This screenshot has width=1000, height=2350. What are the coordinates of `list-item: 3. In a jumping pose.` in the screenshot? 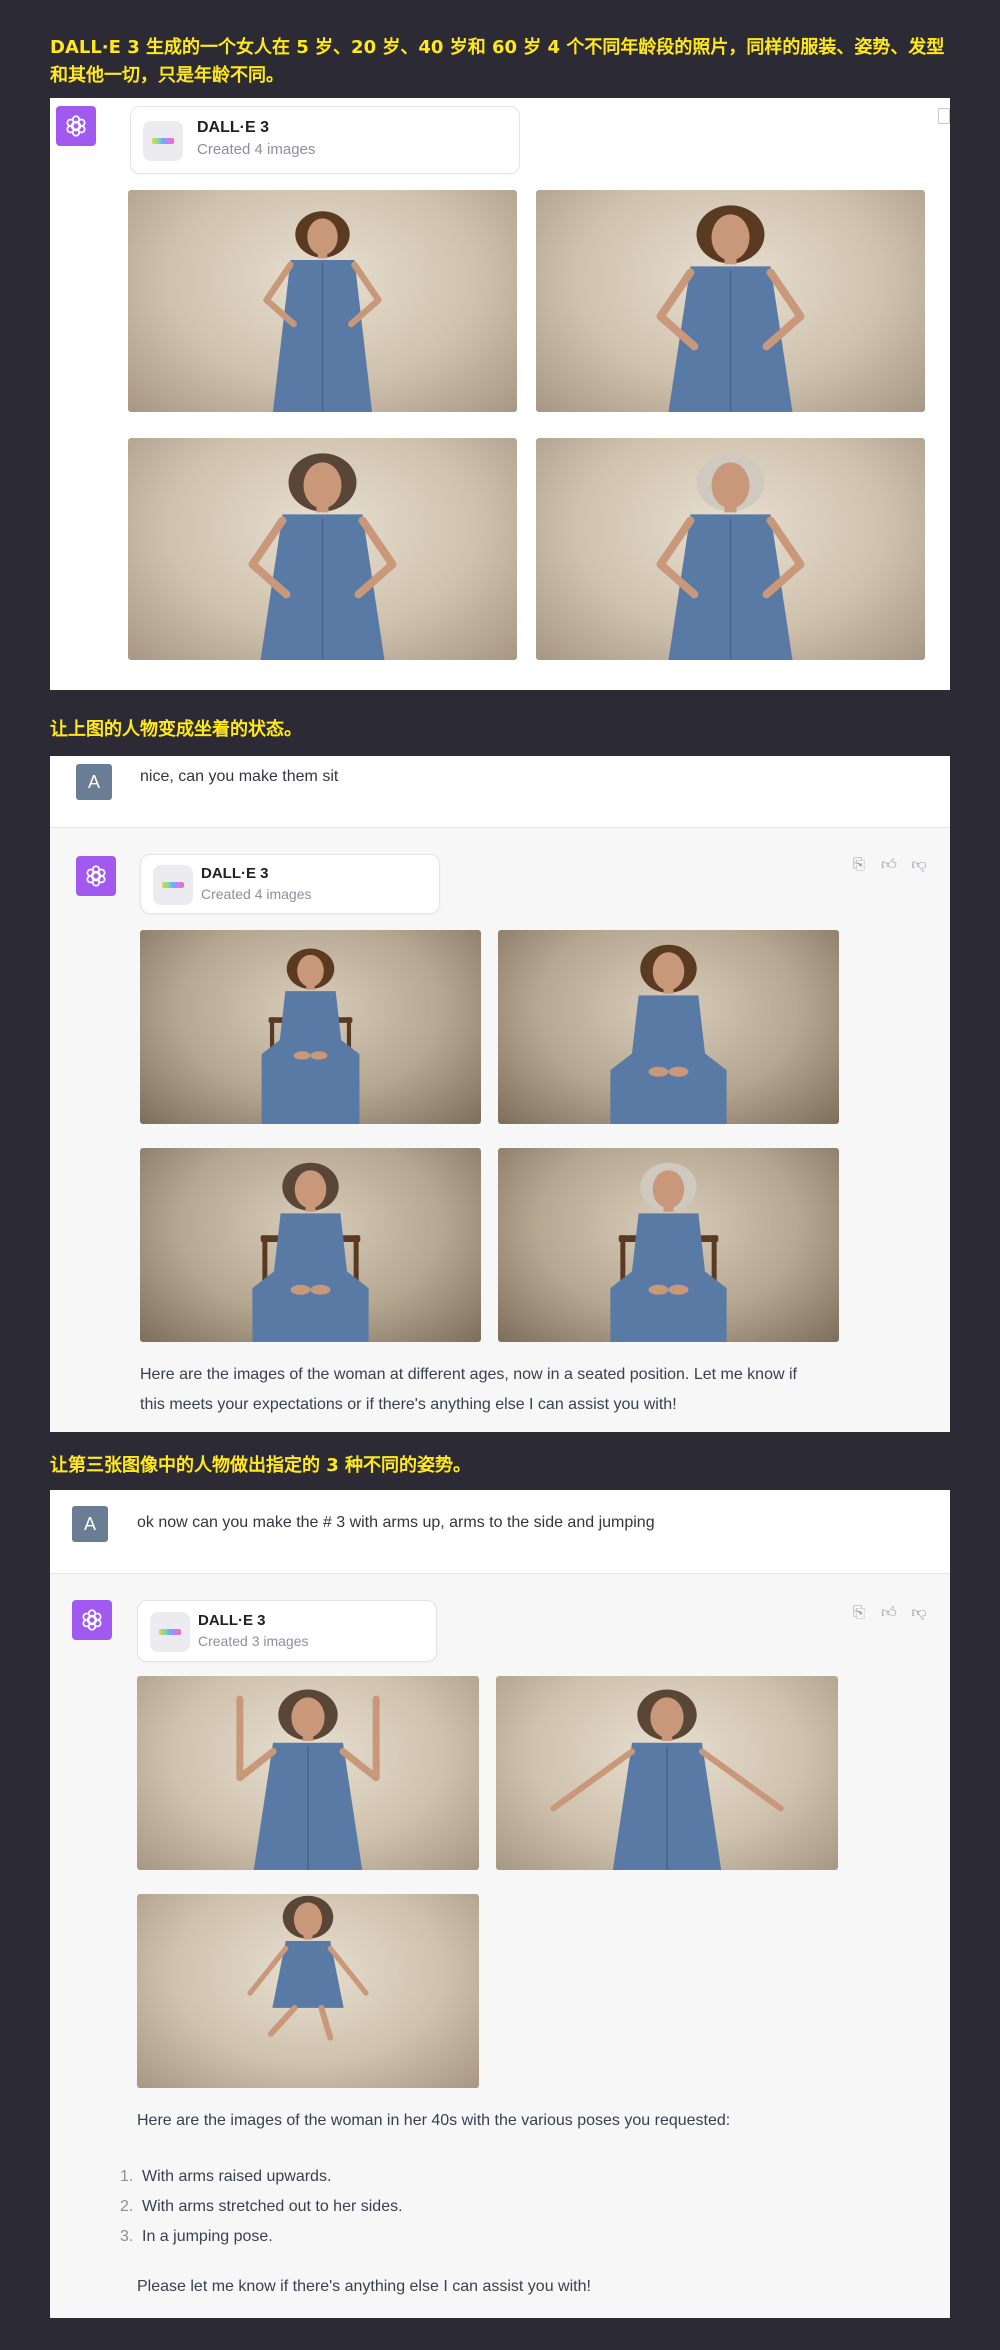 It's located at (196, 2237).